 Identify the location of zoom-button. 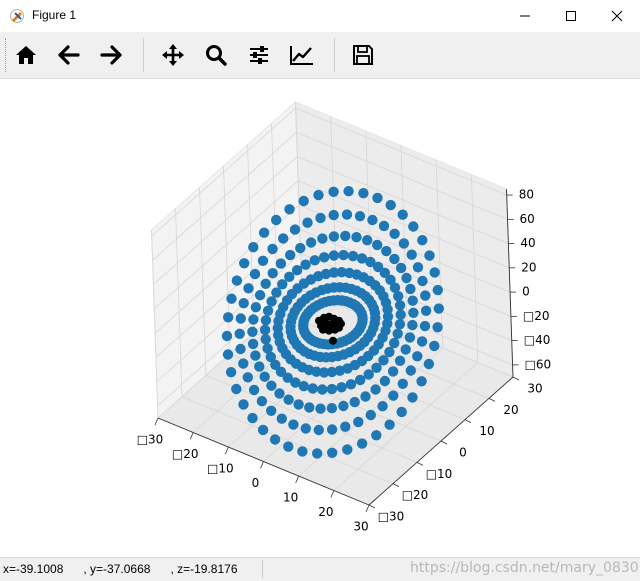
(216, 55).